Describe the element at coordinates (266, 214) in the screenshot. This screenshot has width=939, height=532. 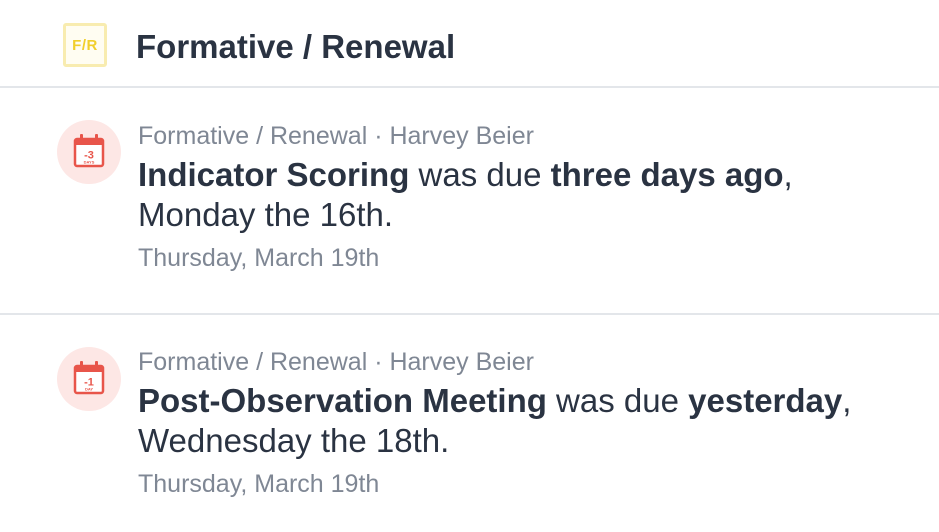
I see `due-date-text: Monday the 16th.` at that location.